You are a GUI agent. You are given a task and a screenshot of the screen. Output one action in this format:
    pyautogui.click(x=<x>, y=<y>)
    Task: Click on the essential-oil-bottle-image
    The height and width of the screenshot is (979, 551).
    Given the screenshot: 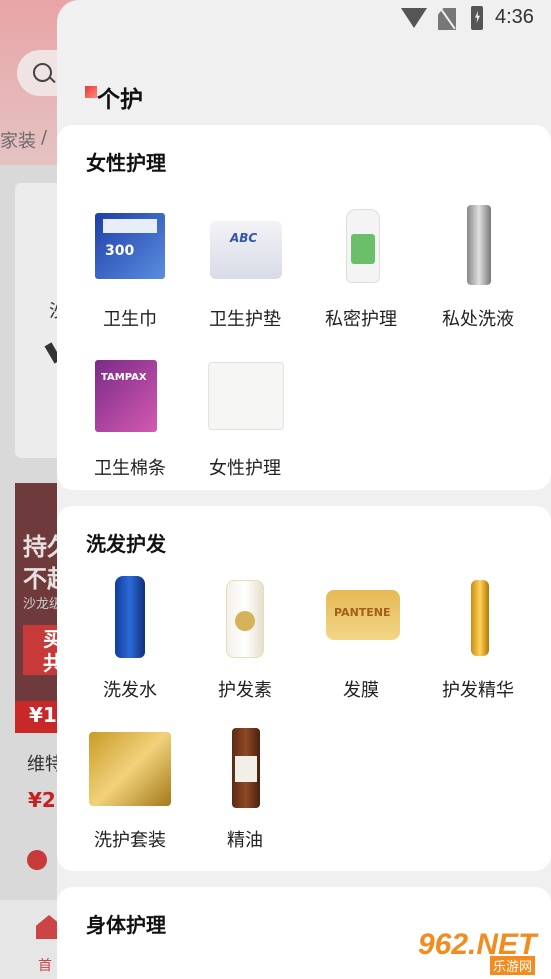 What is the action you would take?
    pyautogui.click(x=245, y=767)
    